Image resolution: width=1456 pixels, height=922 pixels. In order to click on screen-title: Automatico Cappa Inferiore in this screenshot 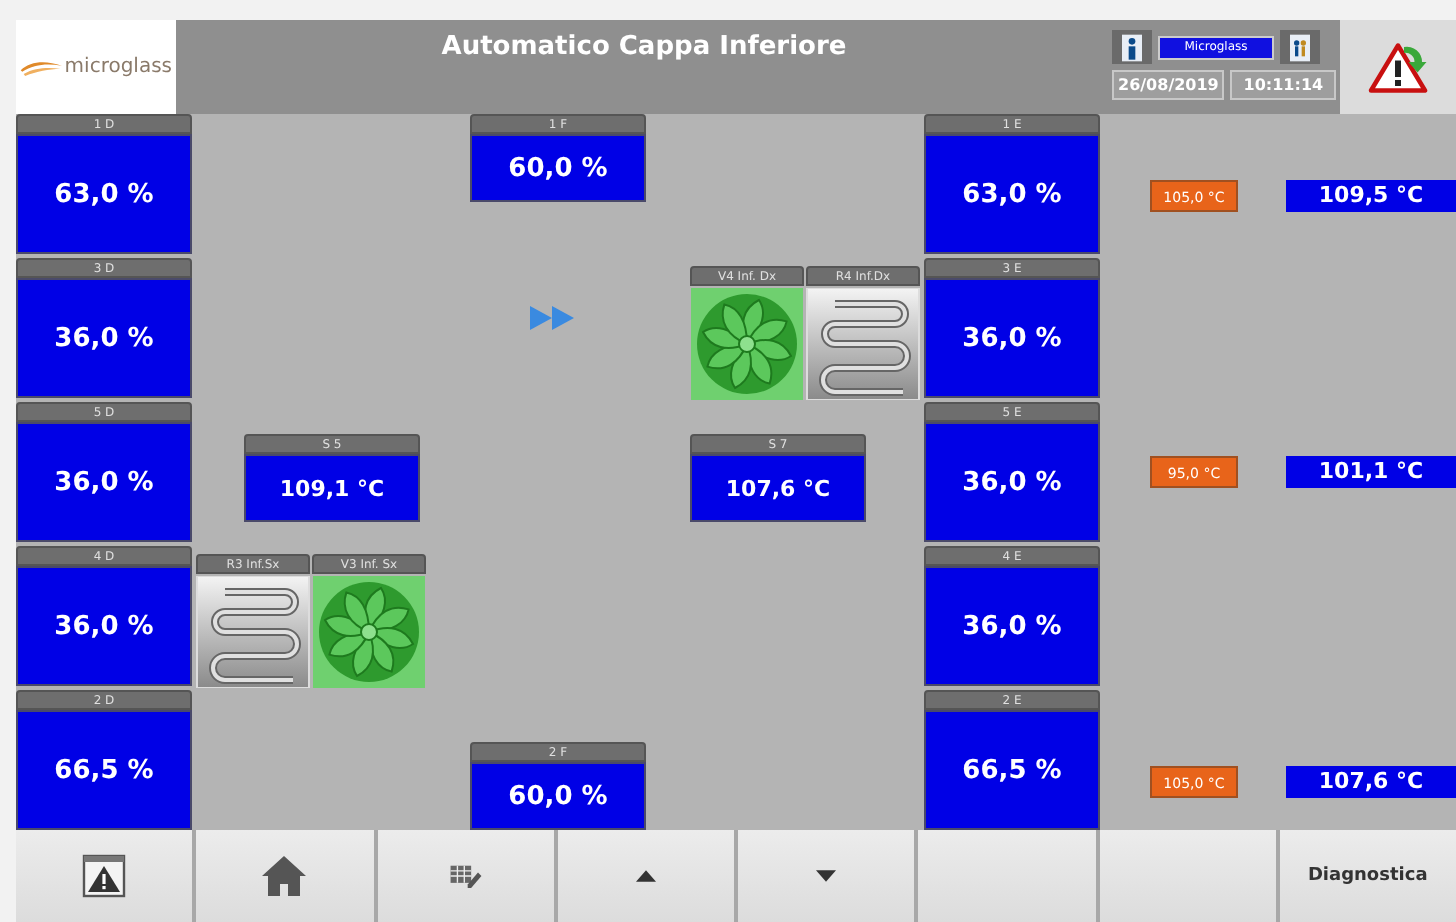, I will do `click(644, 48)`.